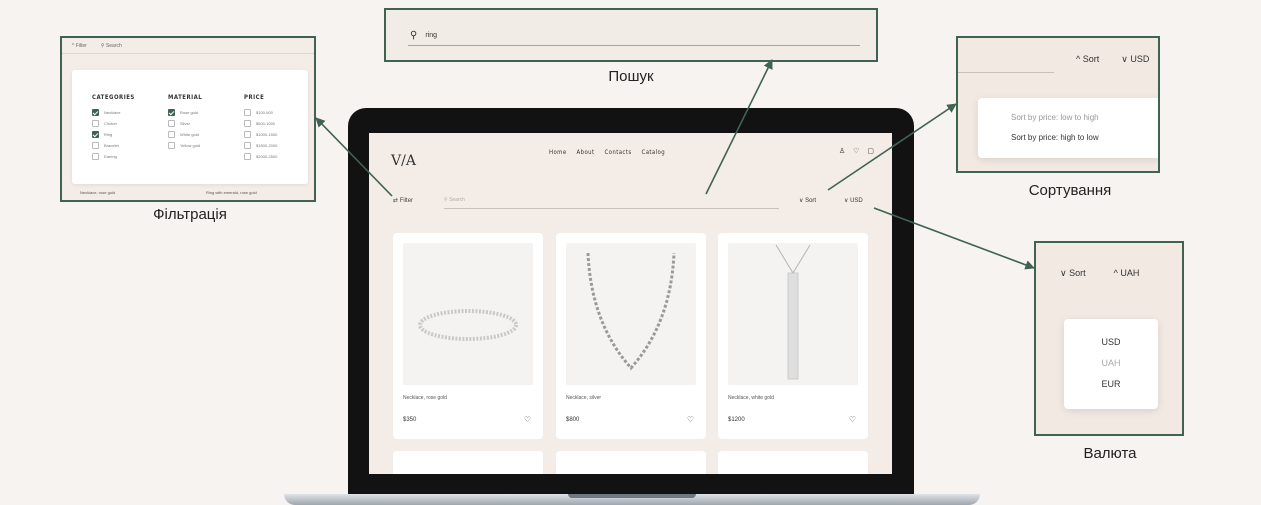 Image resolution: width=1261 pixels, height=505 pixels. I want to click on product-price: $350, so click(410, 420).